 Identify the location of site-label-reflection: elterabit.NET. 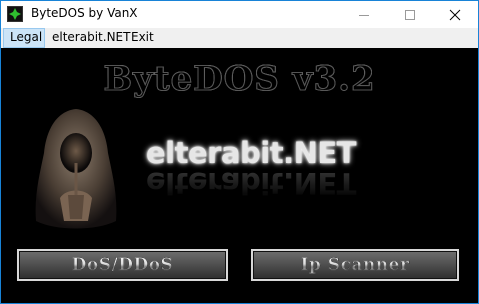
(251, 183).